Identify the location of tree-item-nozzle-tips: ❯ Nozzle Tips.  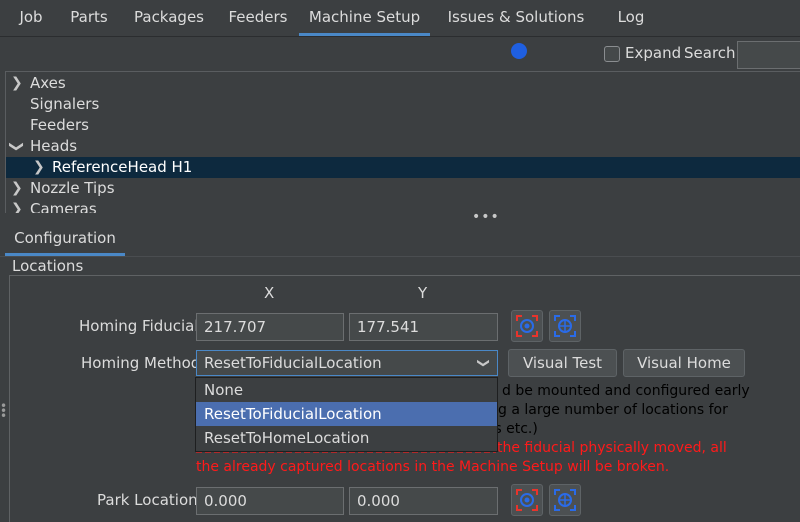
(403, 188).